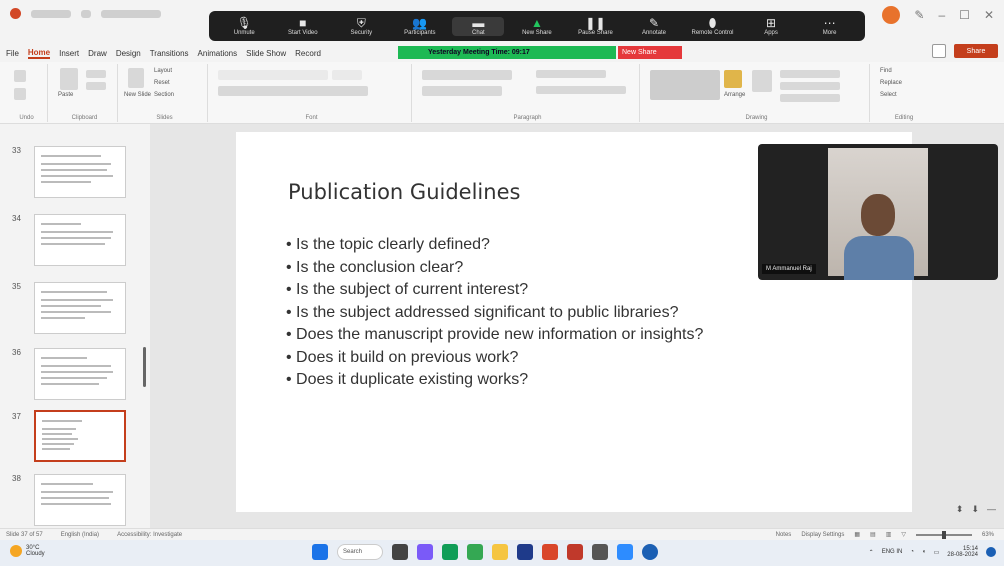  What do you see at coordinates (871, 552) in the screenshot?
I see `tray-chevron-icon: ⌃` at bounding box center [871, 552].